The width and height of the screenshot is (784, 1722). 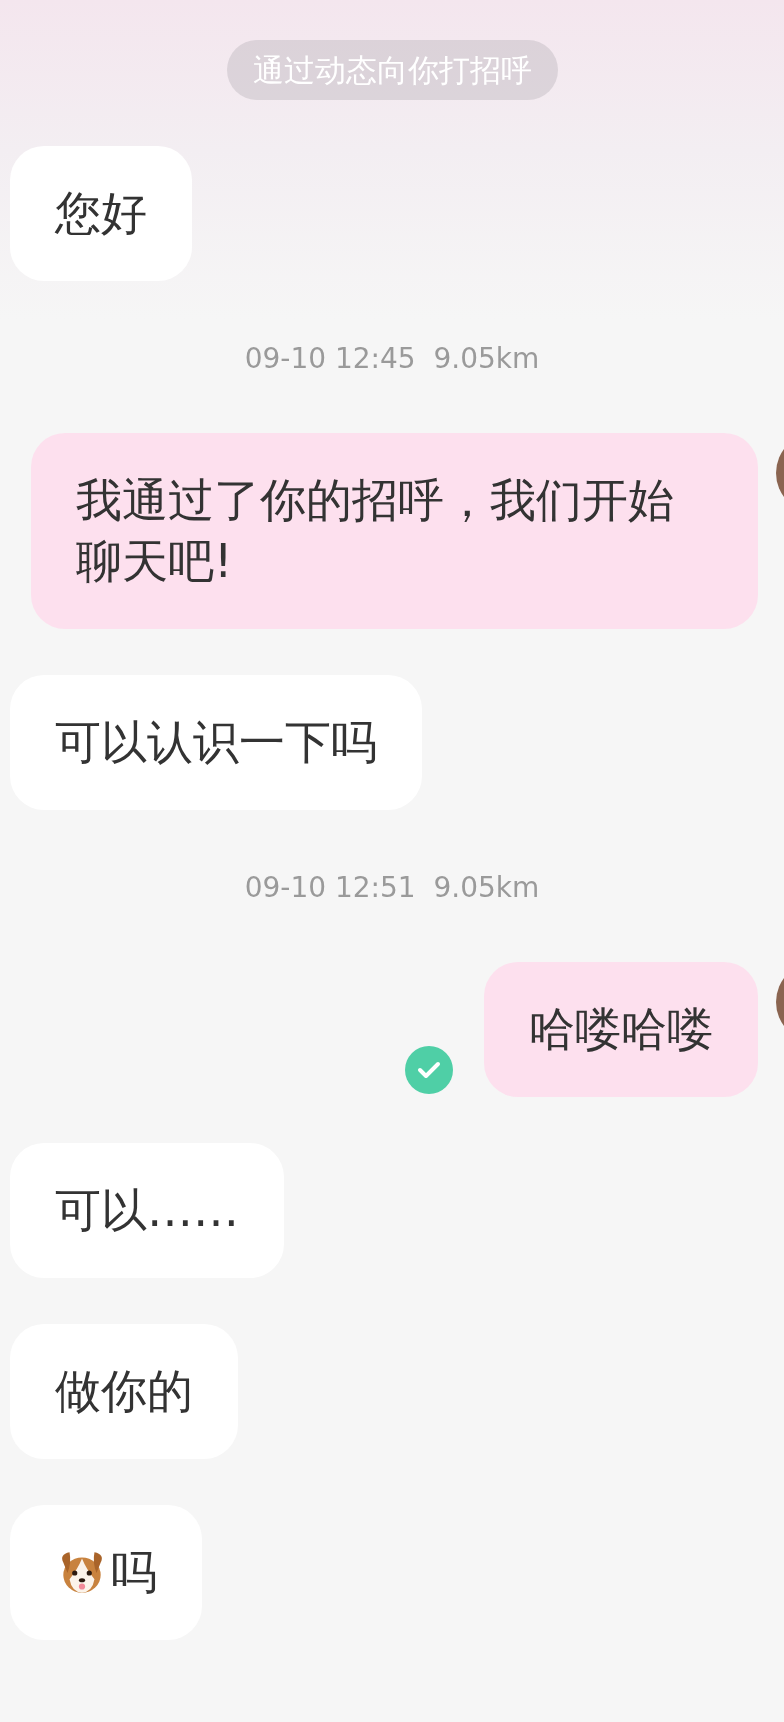 What do you see at coordinates (621, 1029) in the screenshot?
I see `outgoing-message: 哈喽哈喽` at bounding box center [621, 1029].